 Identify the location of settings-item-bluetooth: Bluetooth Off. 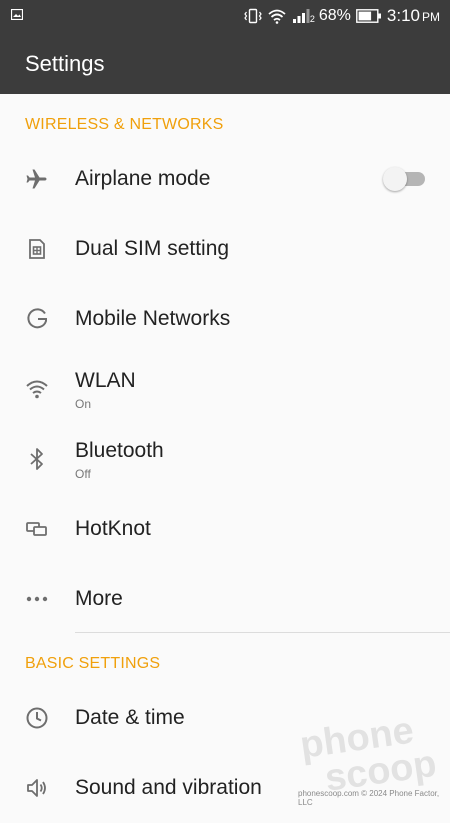
(225, 459).